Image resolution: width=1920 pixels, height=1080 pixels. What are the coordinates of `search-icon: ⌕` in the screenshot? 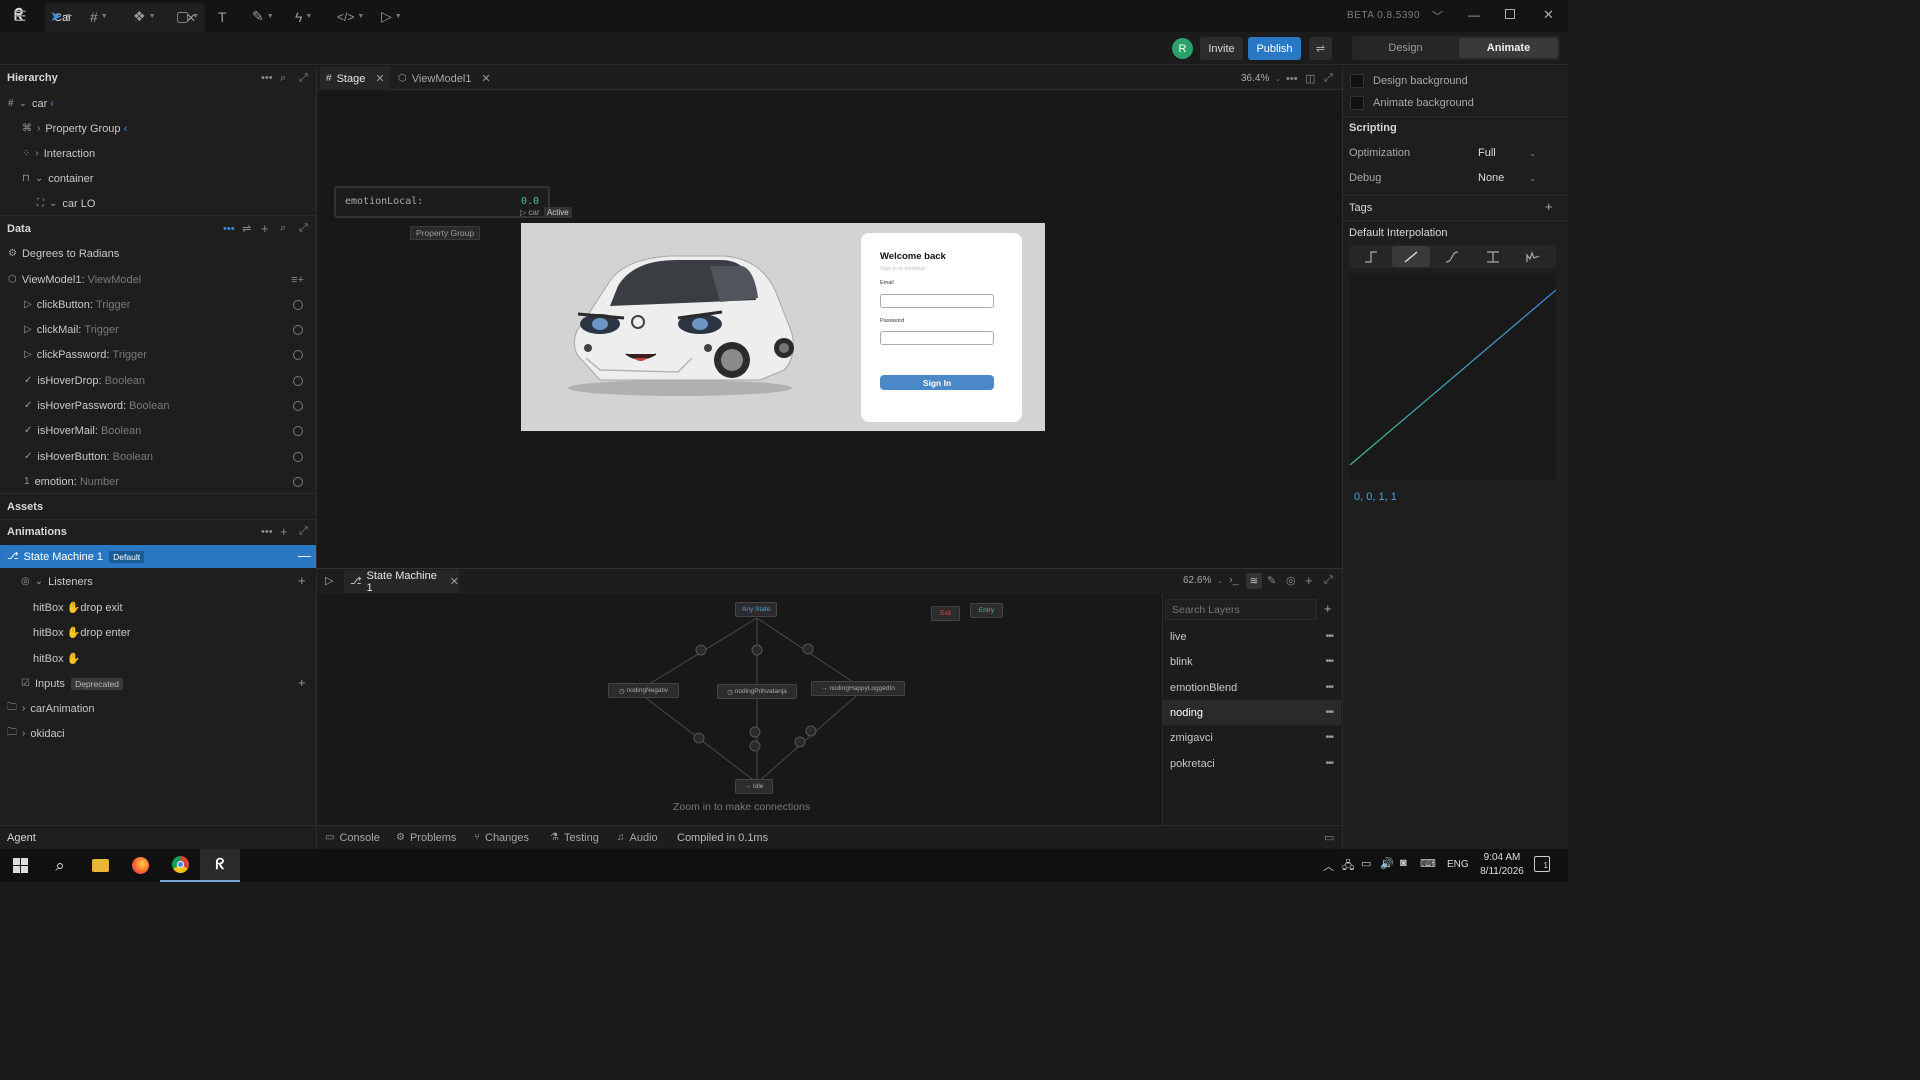 It's located at (60, 865).